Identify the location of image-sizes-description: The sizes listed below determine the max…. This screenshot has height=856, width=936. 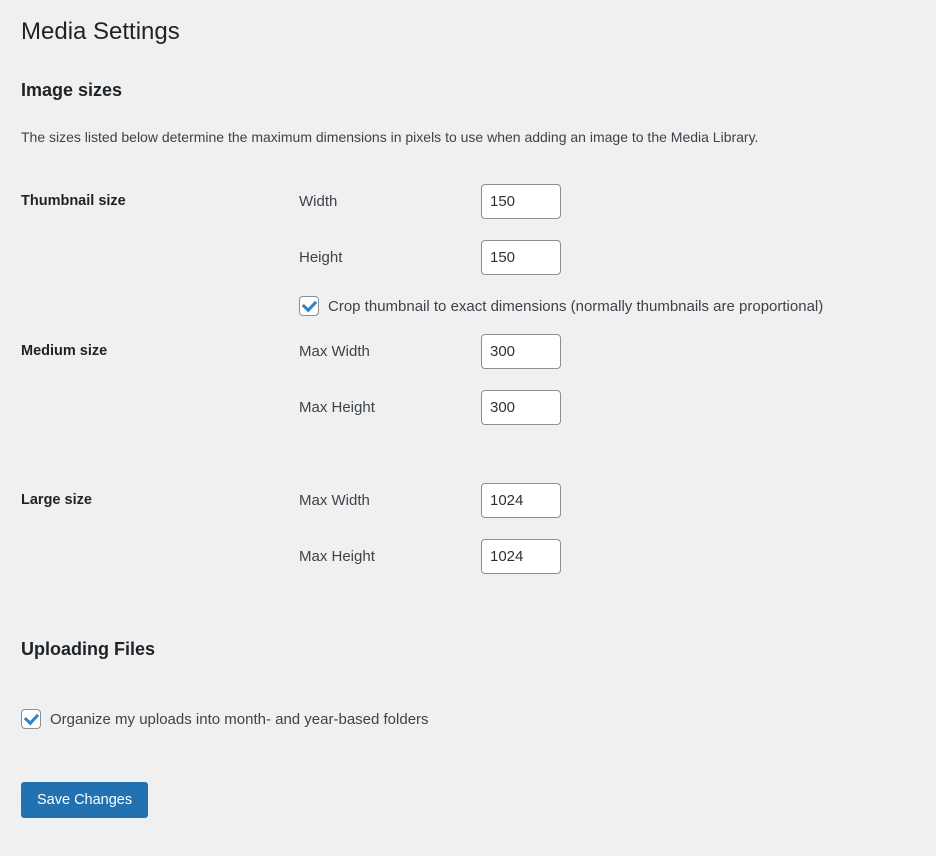
(390, 137).